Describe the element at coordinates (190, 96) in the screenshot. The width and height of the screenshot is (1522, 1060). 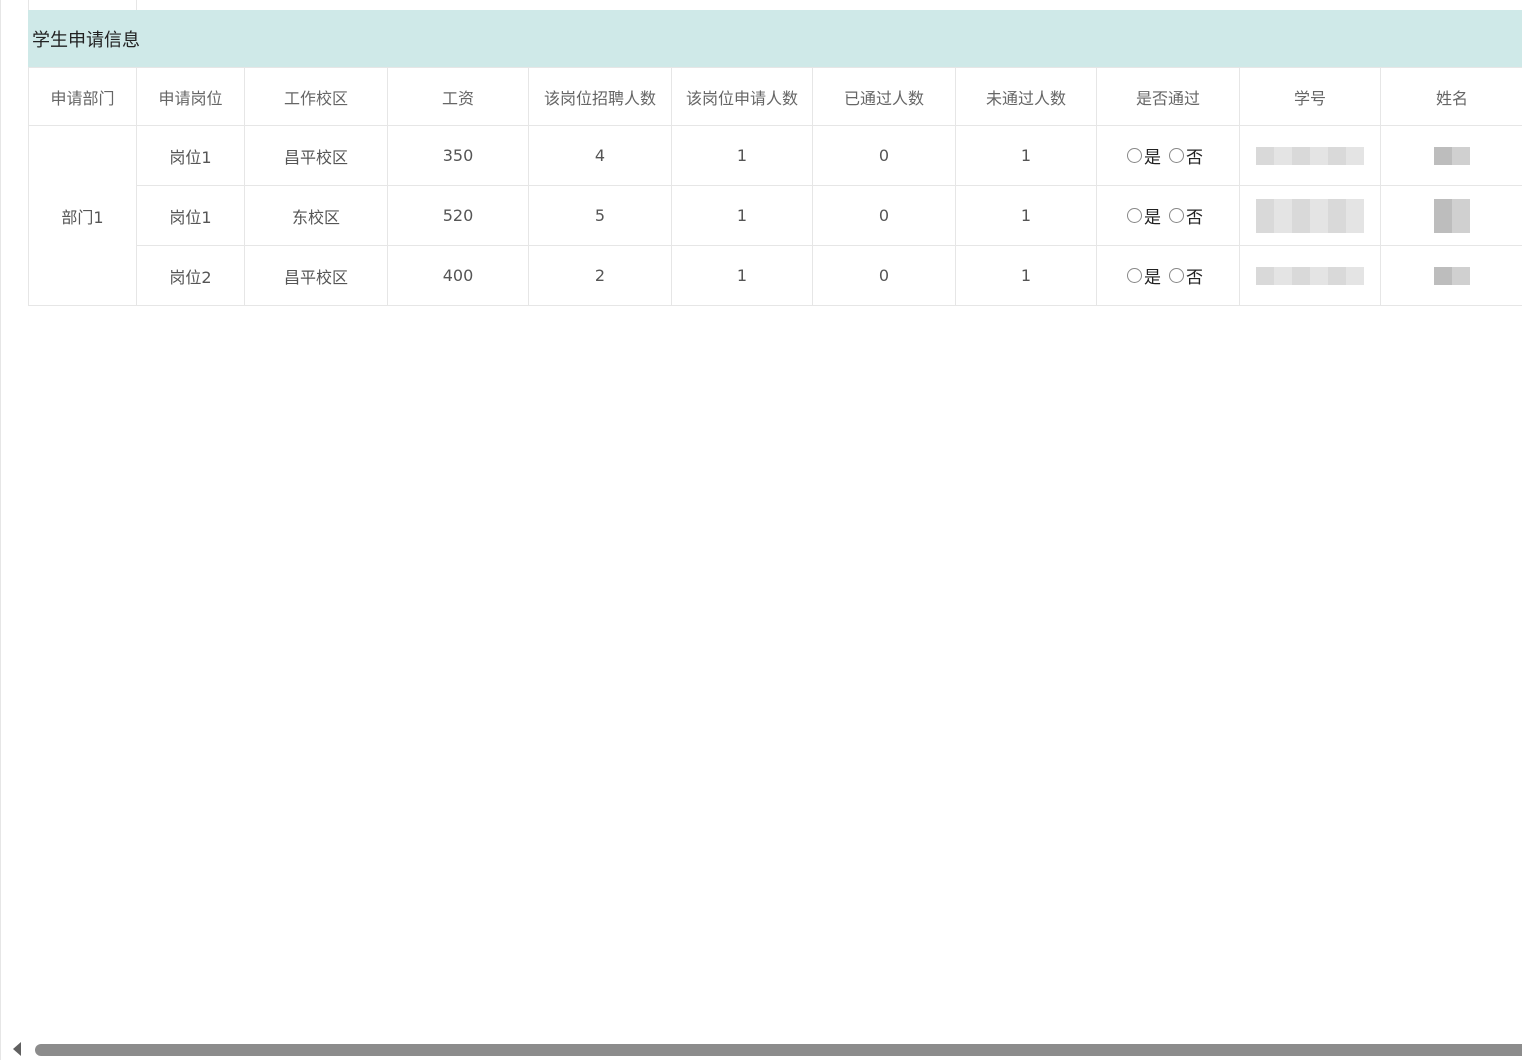
I see `header-position: 申请岗位` at that location.